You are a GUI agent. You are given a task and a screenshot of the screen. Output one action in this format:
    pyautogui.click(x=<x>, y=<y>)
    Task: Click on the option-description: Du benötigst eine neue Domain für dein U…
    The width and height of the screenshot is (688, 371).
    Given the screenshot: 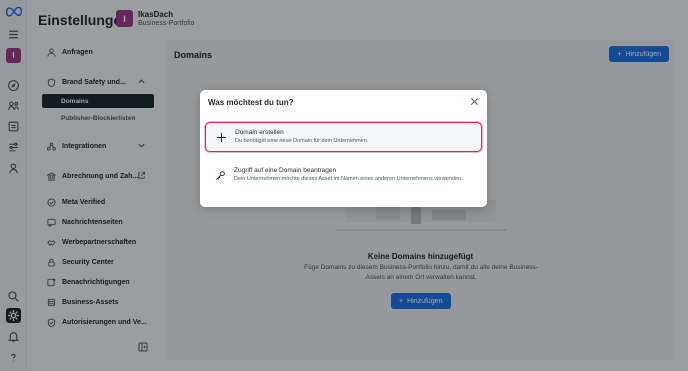 What is the action you would take?
    pyautogui.click(x=302, y=141)
    